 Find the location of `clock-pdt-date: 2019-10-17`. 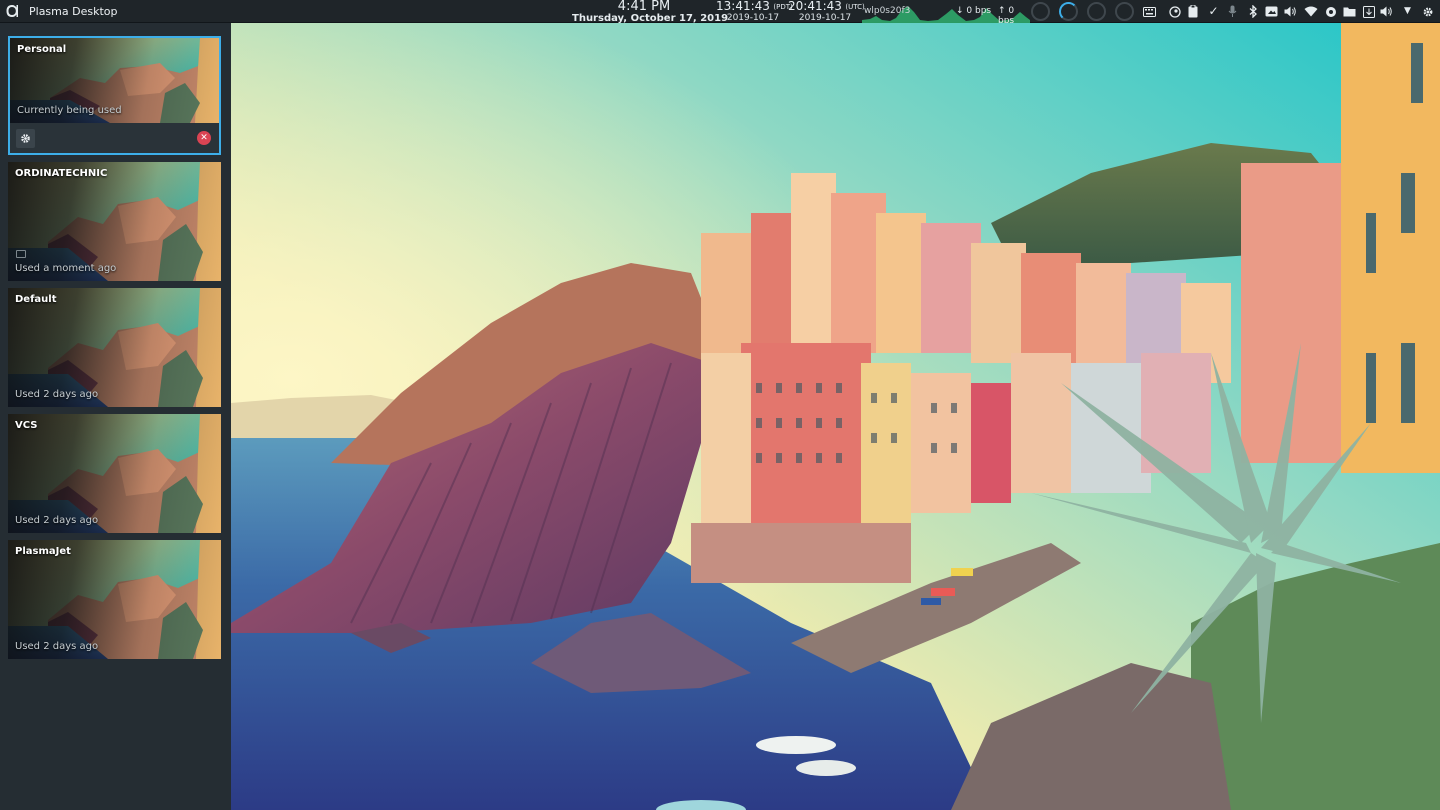

clock-pdt-date: 2019-10-17 is located at coordinates (753, 18).